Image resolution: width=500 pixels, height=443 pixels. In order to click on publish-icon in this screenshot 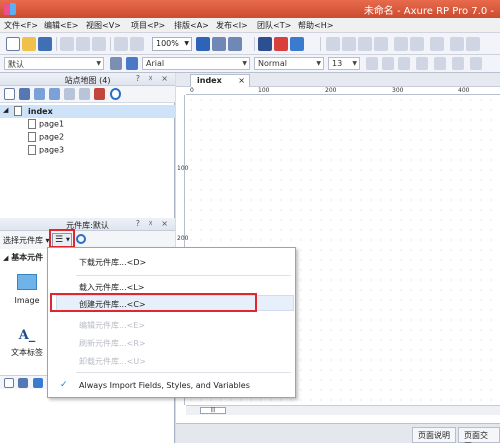, I will do `click(297, 44)`.